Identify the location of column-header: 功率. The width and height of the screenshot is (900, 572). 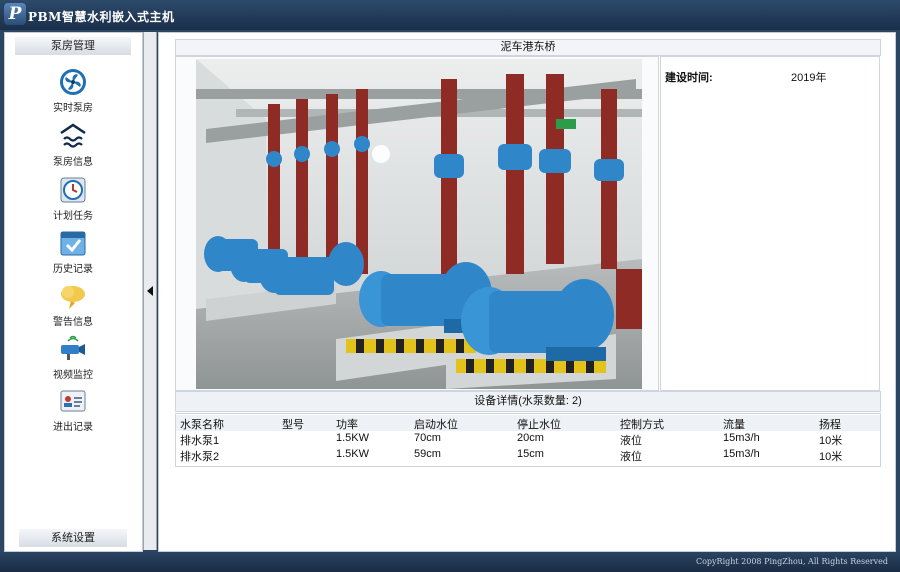
(347, 425).